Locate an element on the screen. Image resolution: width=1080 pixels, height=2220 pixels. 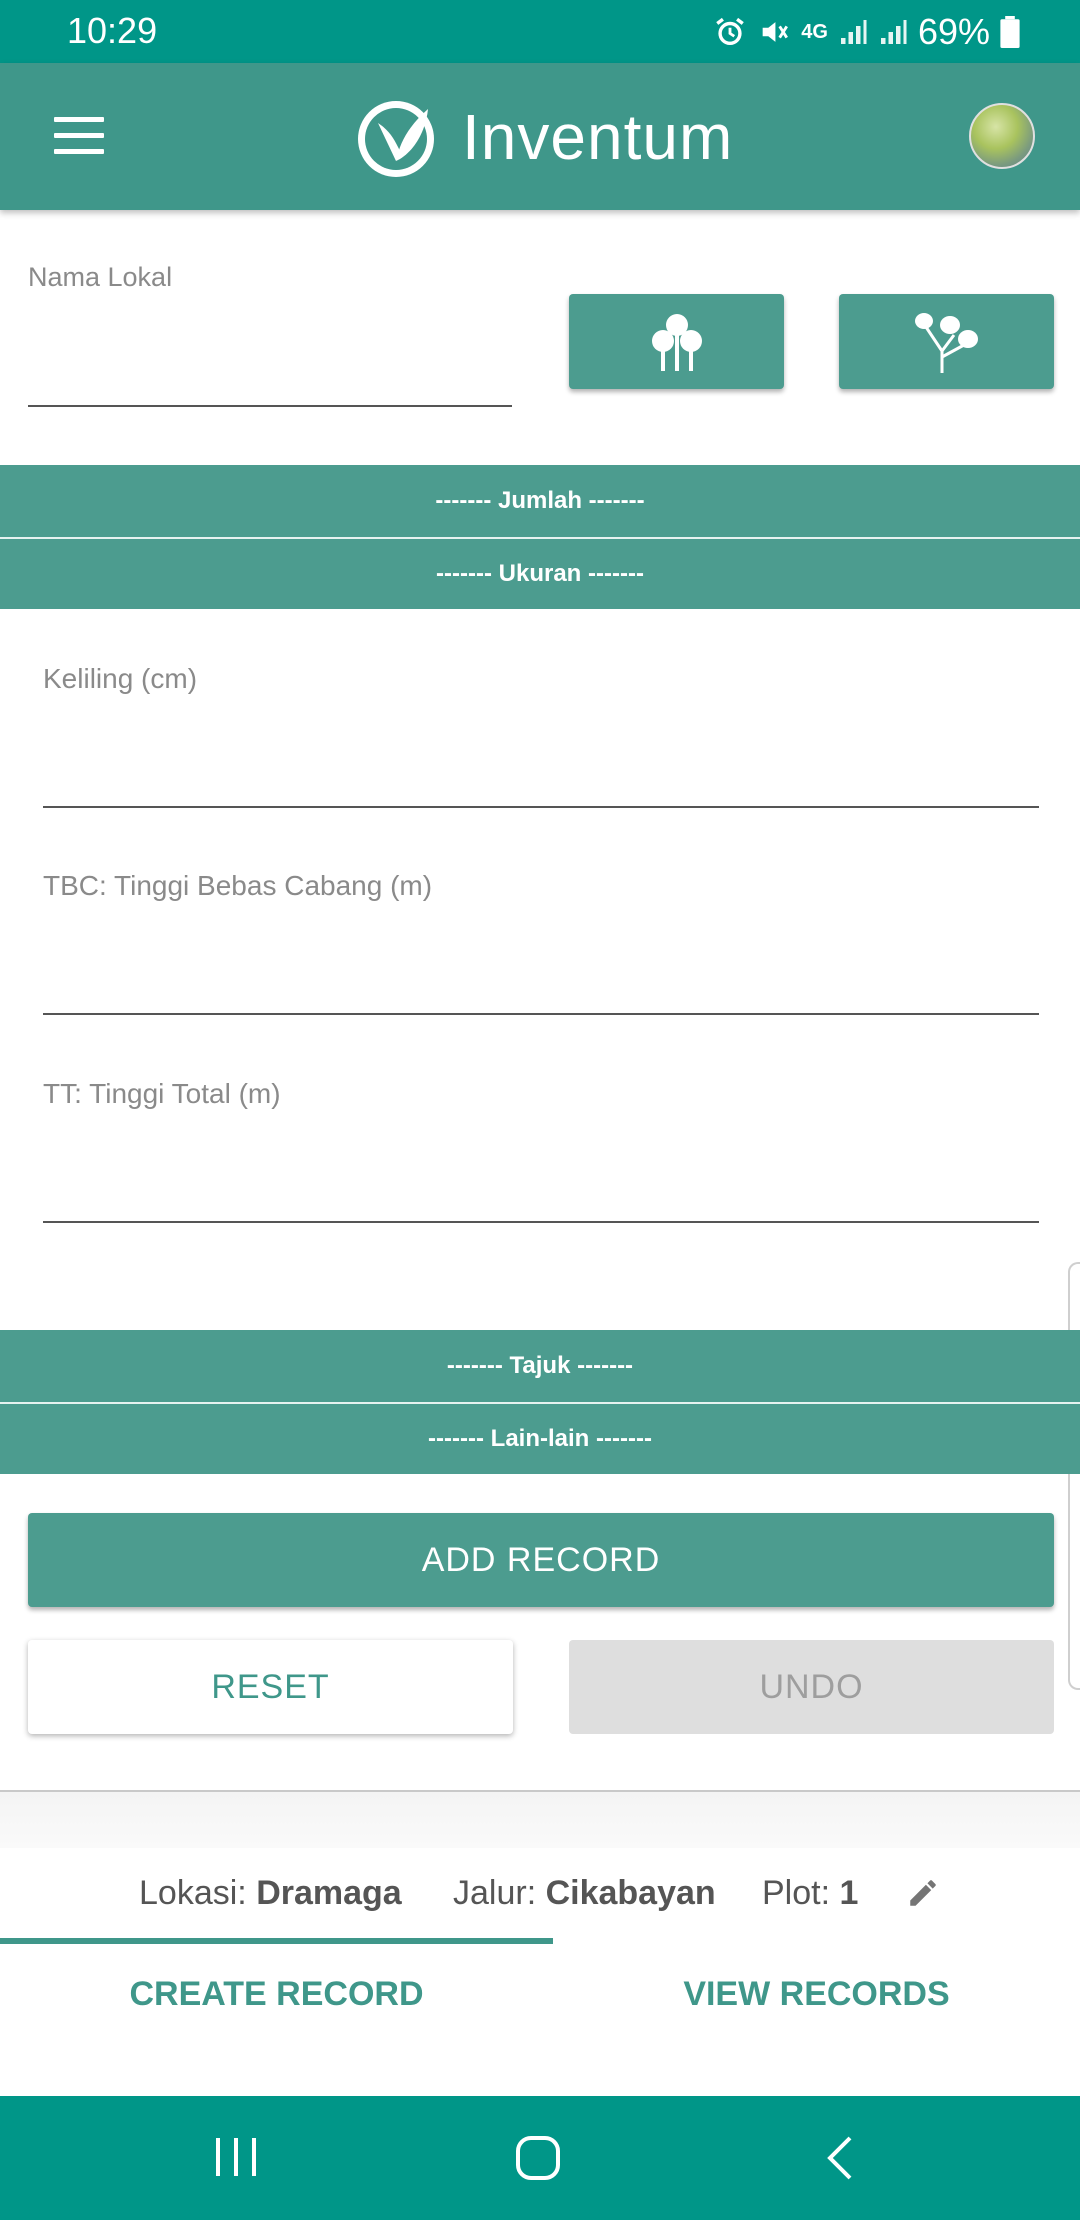
tt-label: TT: Tinggi Total (m) is located at coordinates (162, 1093).